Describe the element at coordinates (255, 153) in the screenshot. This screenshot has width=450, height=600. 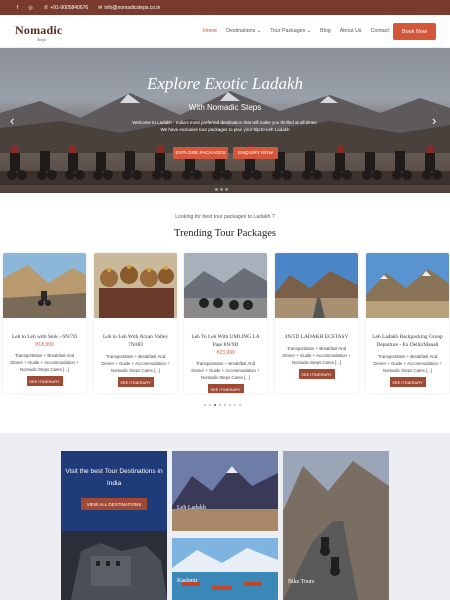
I see `enquiry-now-button: ENQUIRY NOW` at that location.